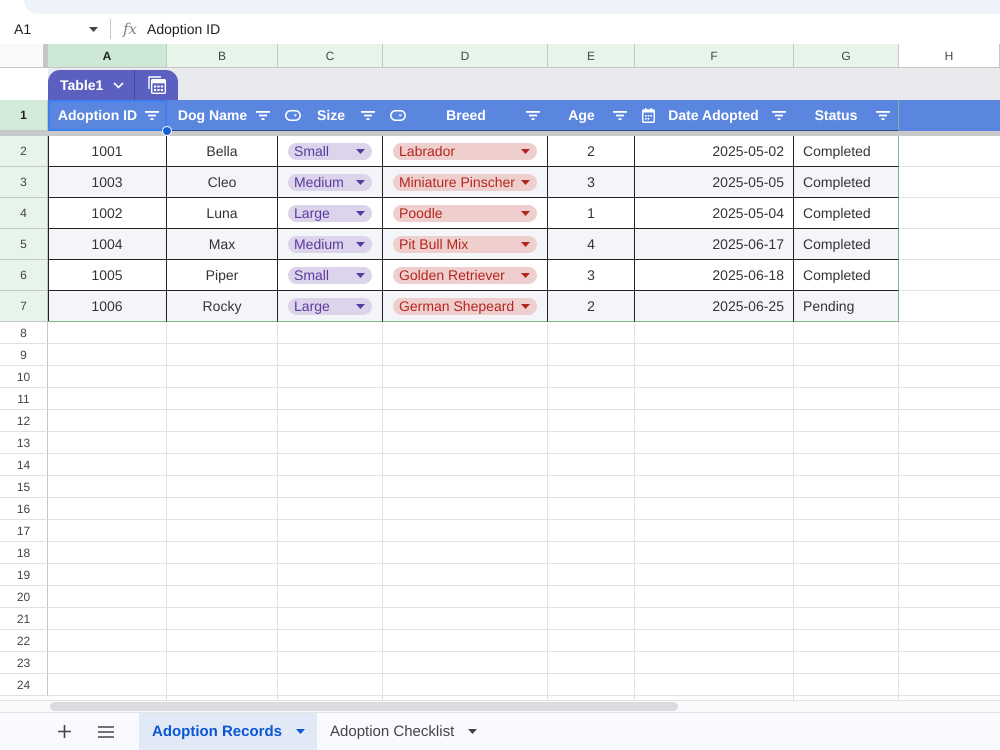 Image resolution: width=1000 pixels, height=750 pixels. Describe the element at coordinates (228, 731) in the screenshot. I see `sheet-tab: Adoption Records` at that location.